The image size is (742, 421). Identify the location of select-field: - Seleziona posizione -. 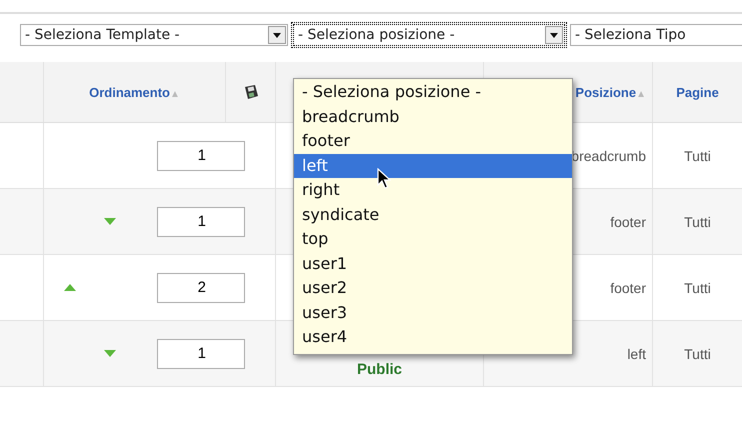
(429, 35).